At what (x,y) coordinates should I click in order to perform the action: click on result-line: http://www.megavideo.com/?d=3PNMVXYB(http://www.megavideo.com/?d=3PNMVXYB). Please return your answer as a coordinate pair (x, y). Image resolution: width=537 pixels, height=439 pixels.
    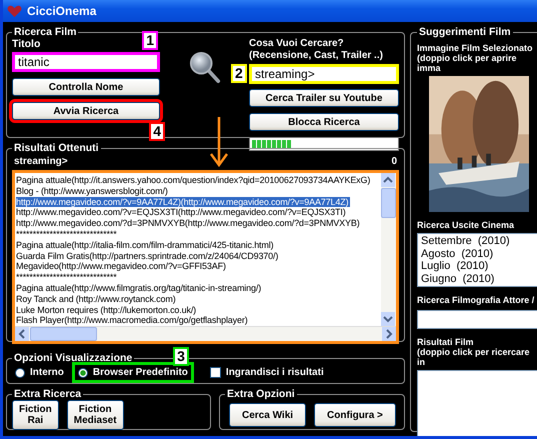
    Looking at the image, I should click on (189, 223).